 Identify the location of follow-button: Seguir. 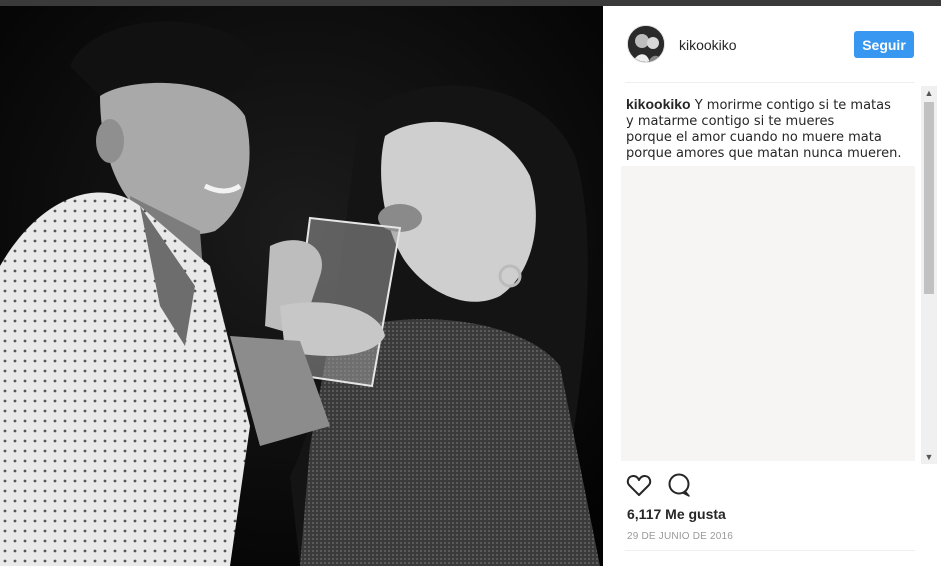
(884, 44).